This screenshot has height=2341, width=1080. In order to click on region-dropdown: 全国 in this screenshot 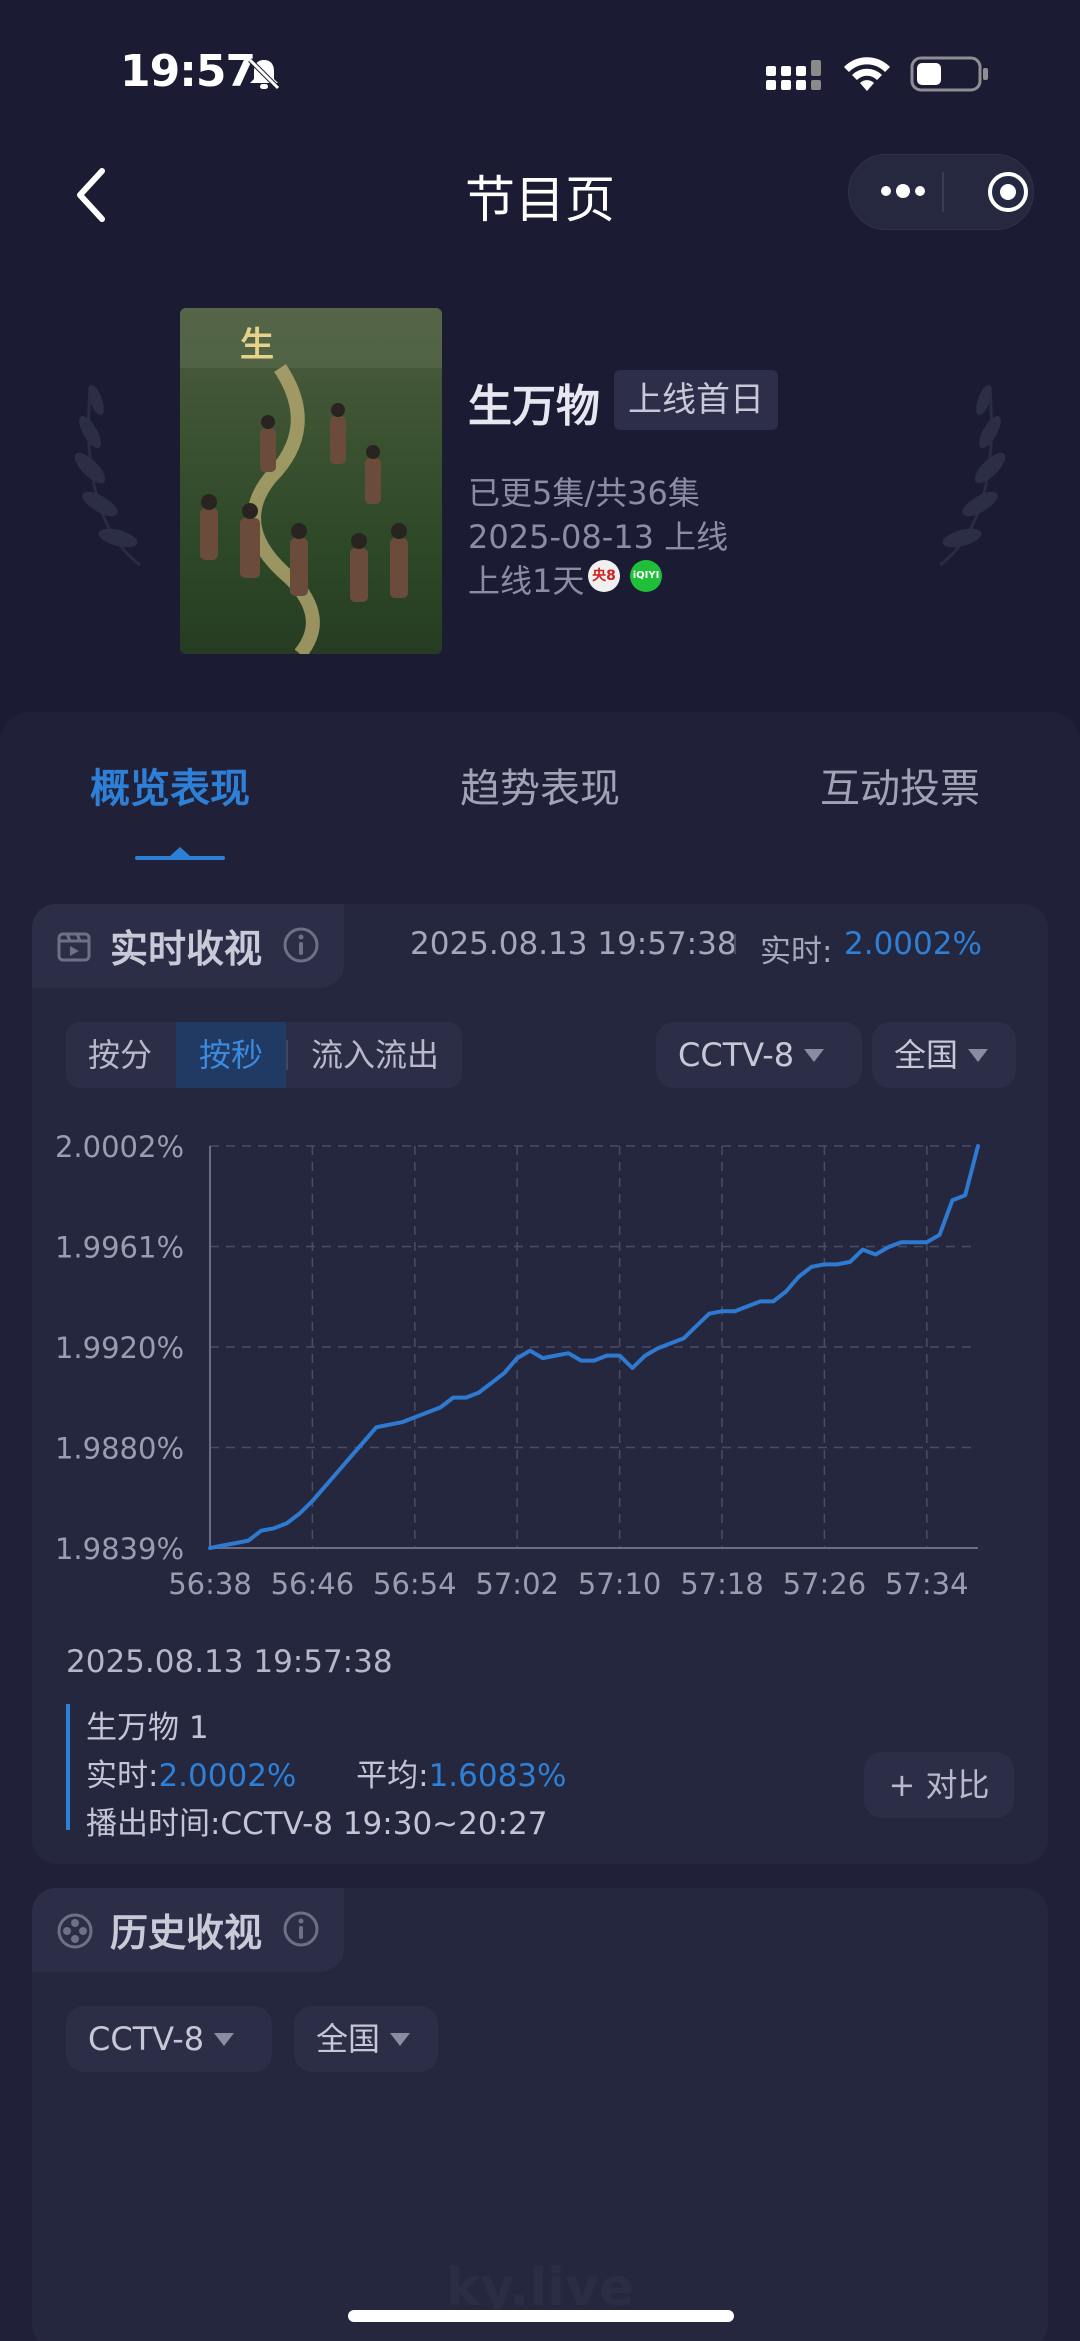, I will do `click(944, 1055)`.